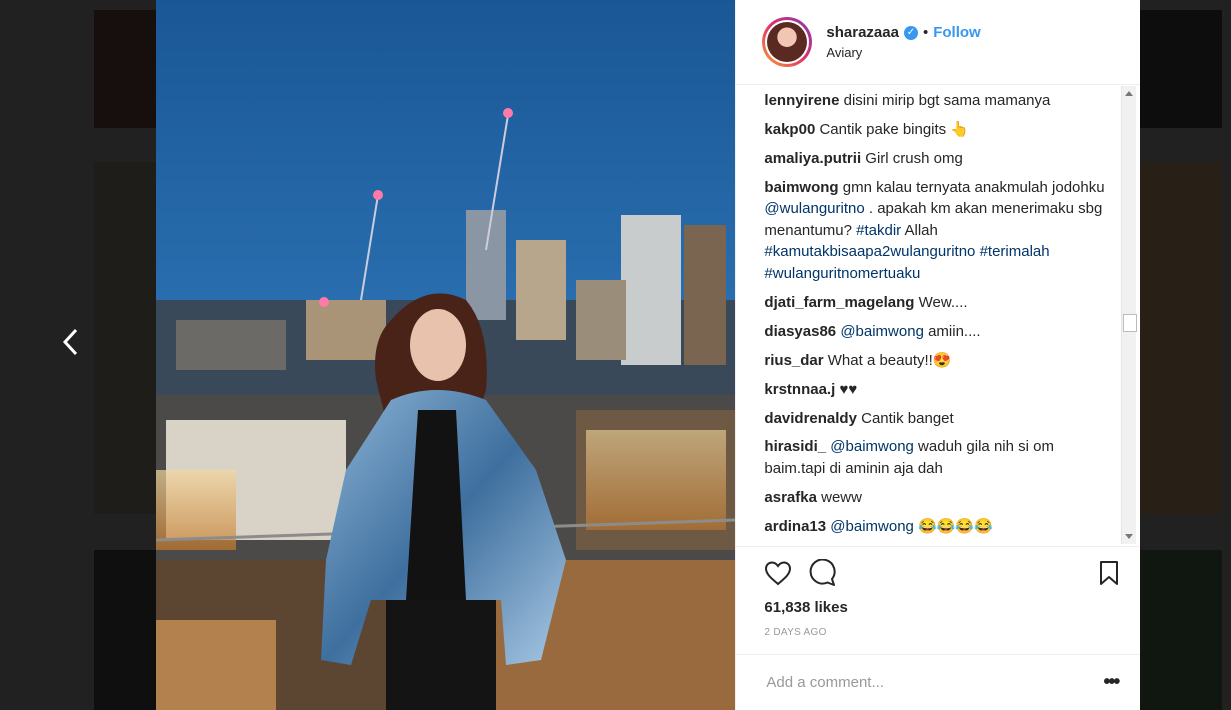 This screenshot has width=1231, height=710. I want to click on location-link: Aviary, so click(903, 52).